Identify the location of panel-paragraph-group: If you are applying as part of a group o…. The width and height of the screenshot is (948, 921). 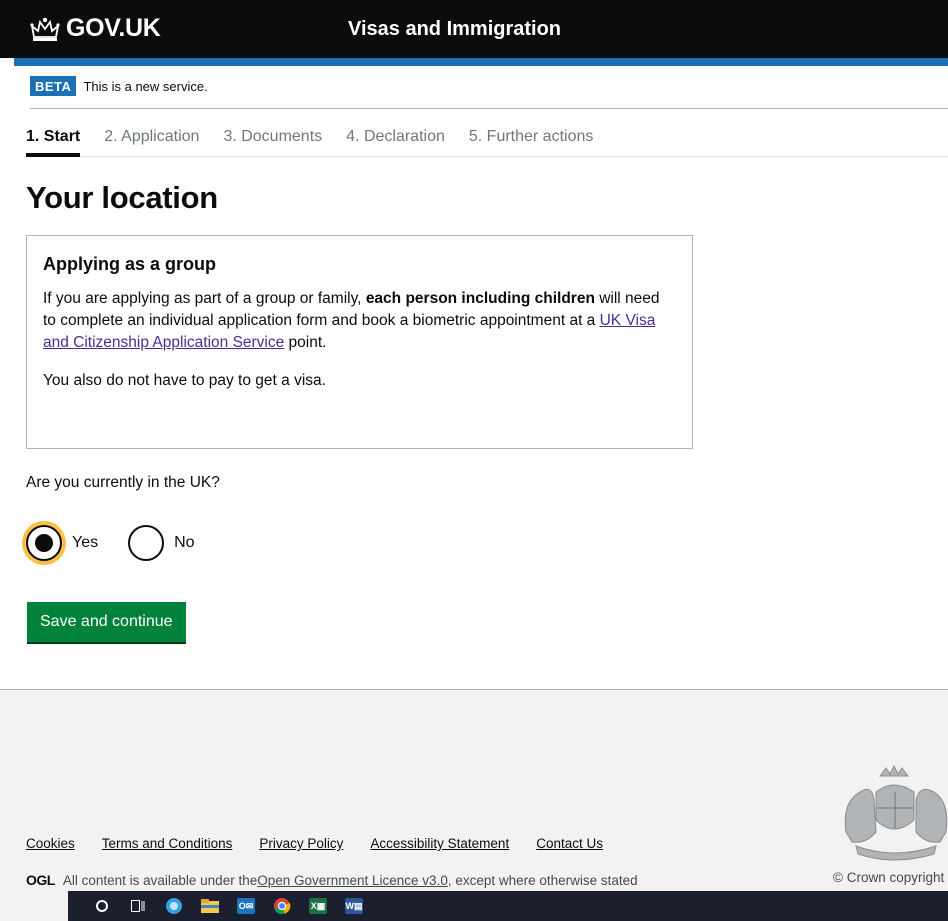
(359, 321).